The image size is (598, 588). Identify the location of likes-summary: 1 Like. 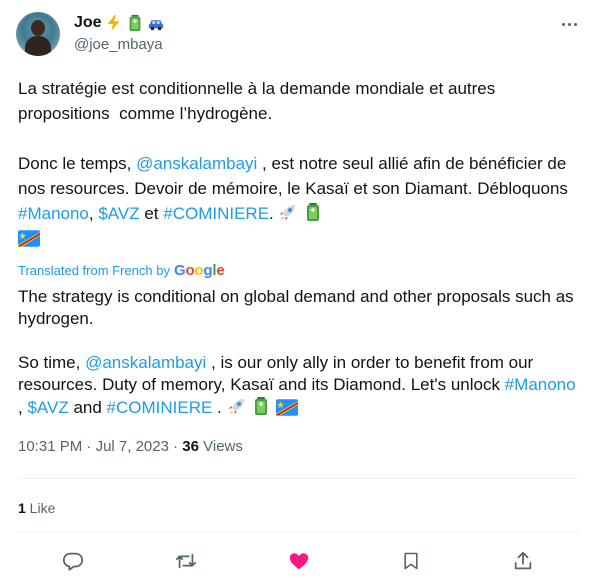
(36, 508).